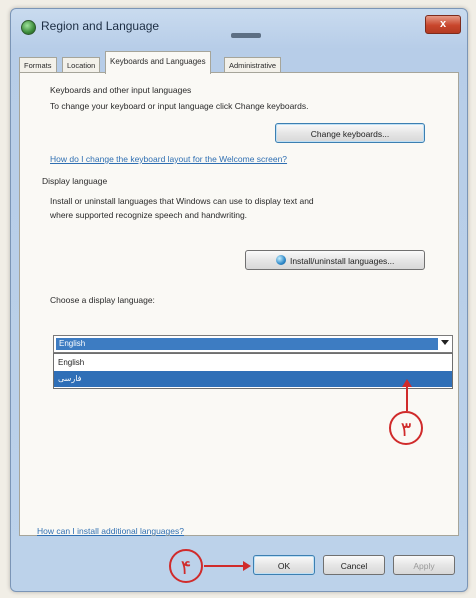  Describe the element at coordinates (253, 379) in the screenshot. I see `option-farsi: فارسی` at that location.